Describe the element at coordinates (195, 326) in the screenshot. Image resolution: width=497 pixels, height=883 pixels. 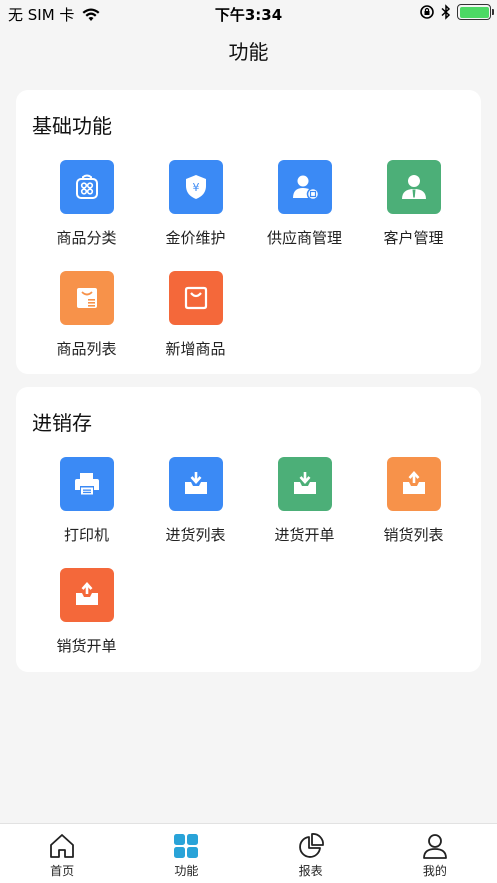
I see `menu-item-add-product: 新增商品` at that location.